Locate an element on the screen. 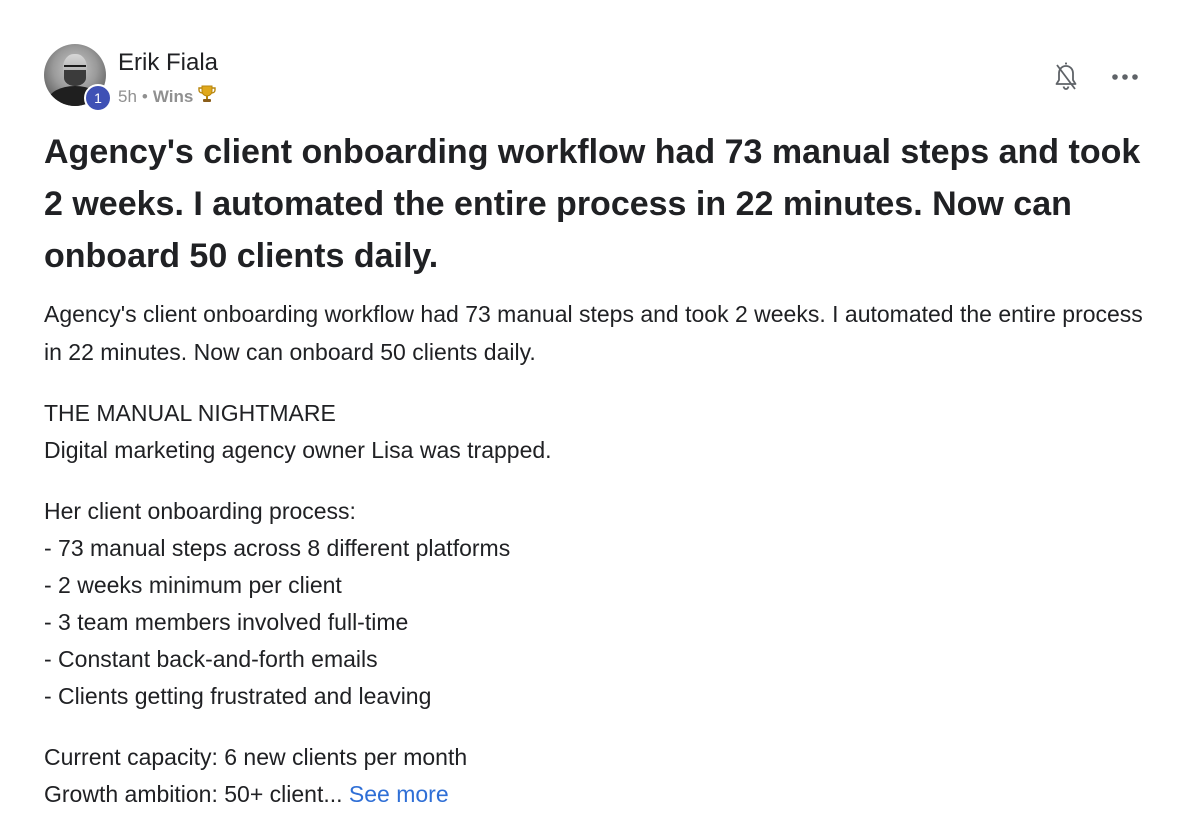 Image resolution: width=1200 pixels, height=815 pixels. section-heading: THE MANUAL NIGHTMARE is located at coordinates (190, 413).